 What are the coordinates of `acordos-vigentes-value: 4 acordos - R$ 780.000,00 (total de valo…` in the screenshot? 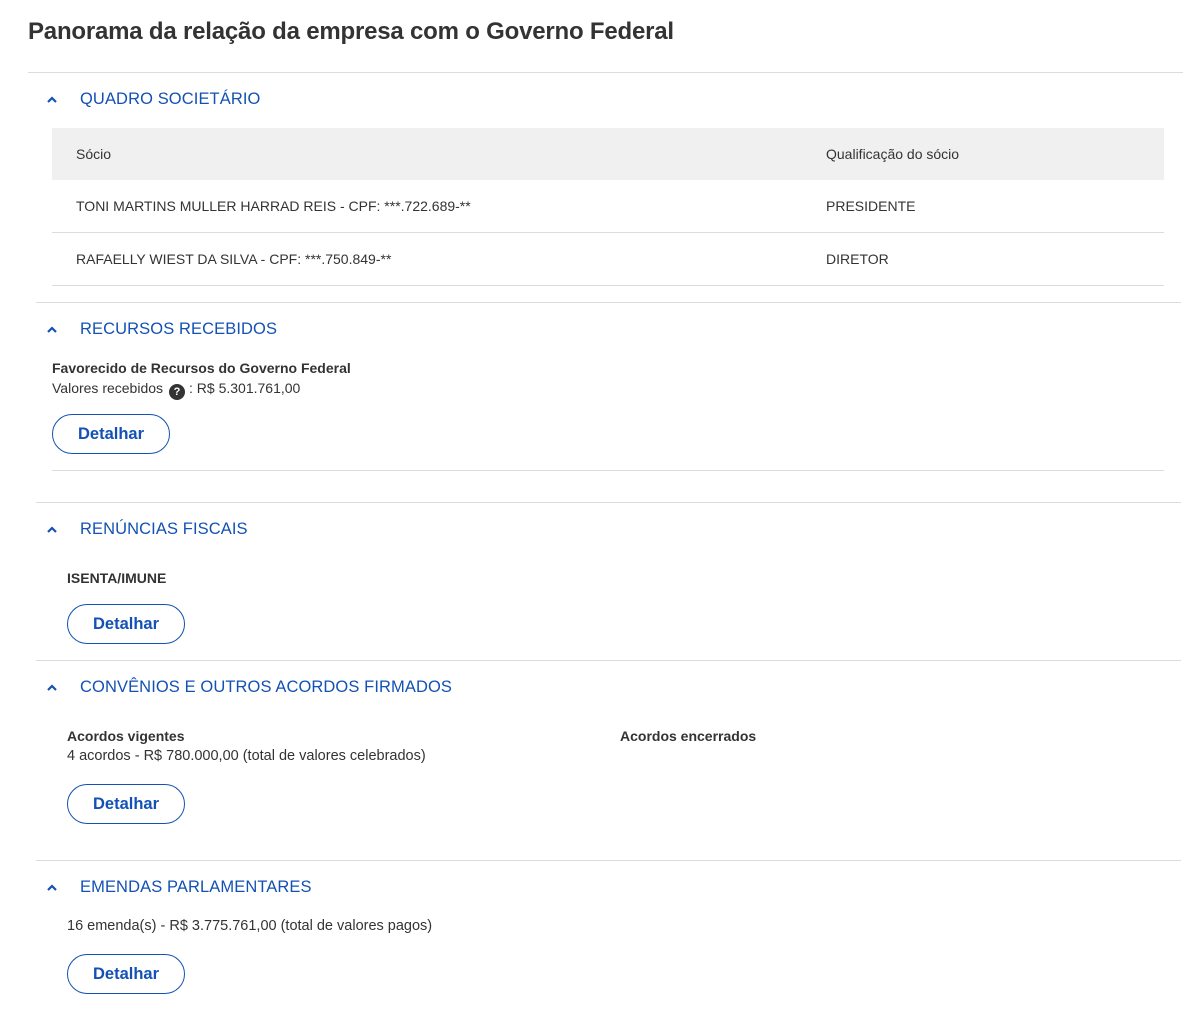 It's located at (246, 756).